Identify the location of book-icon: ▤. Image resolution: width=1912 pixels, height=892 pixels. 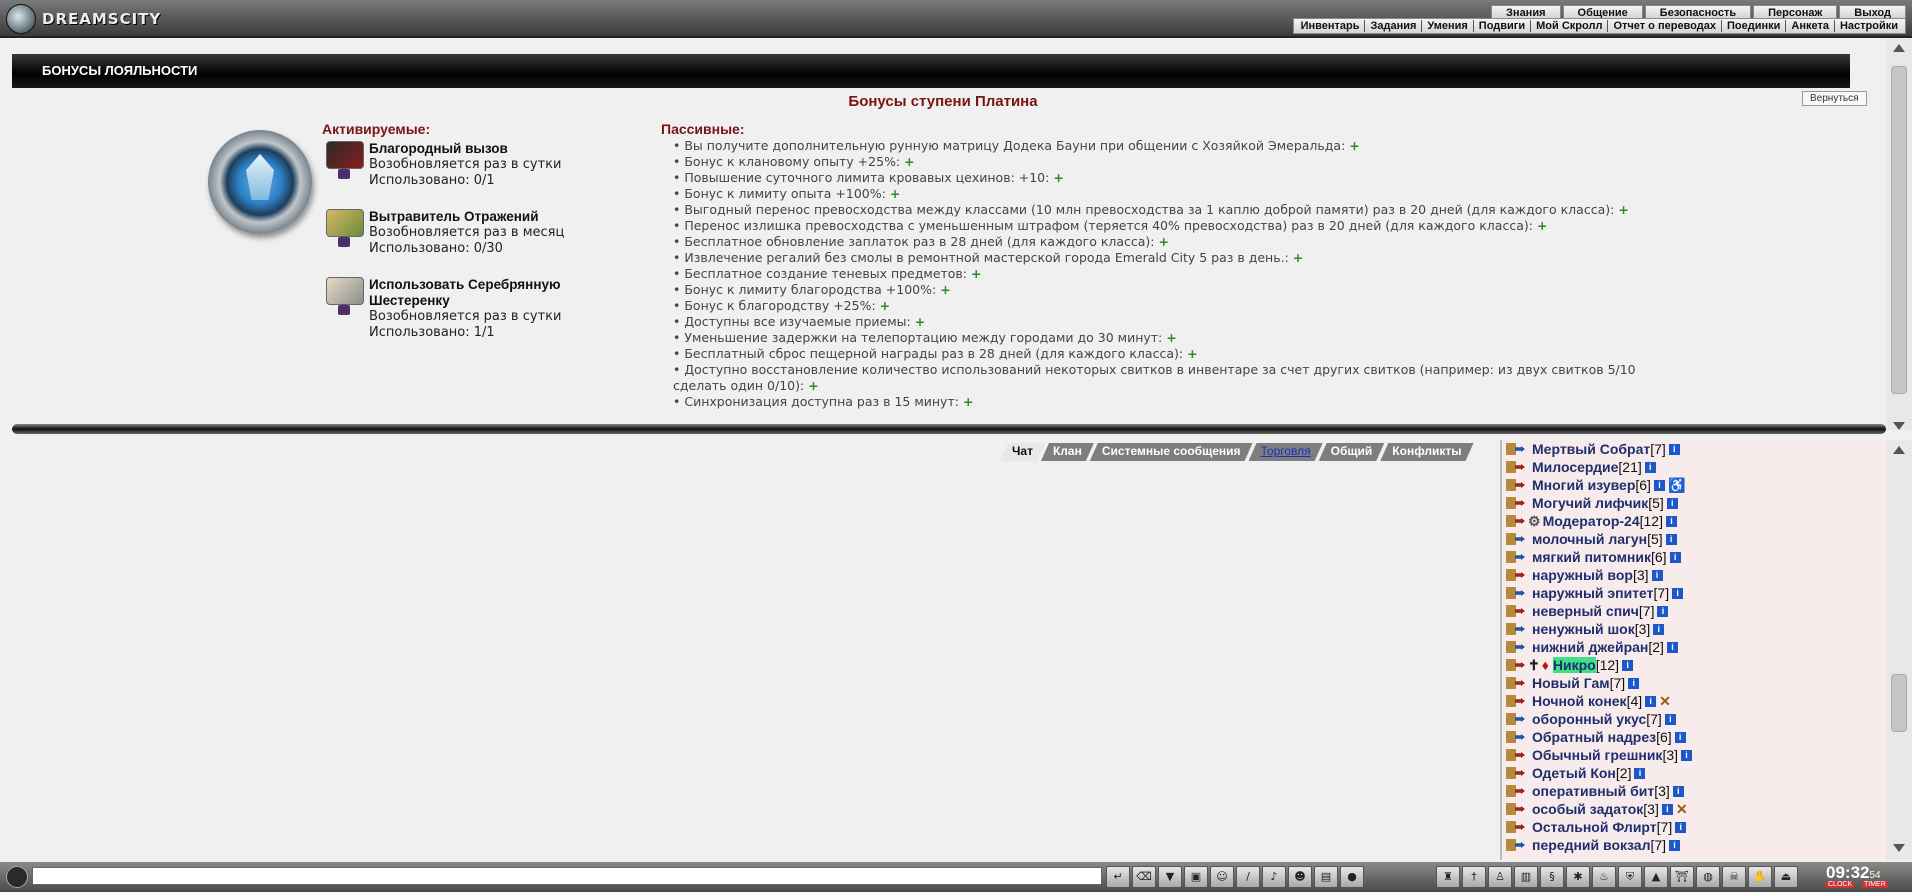
(1326, 877).